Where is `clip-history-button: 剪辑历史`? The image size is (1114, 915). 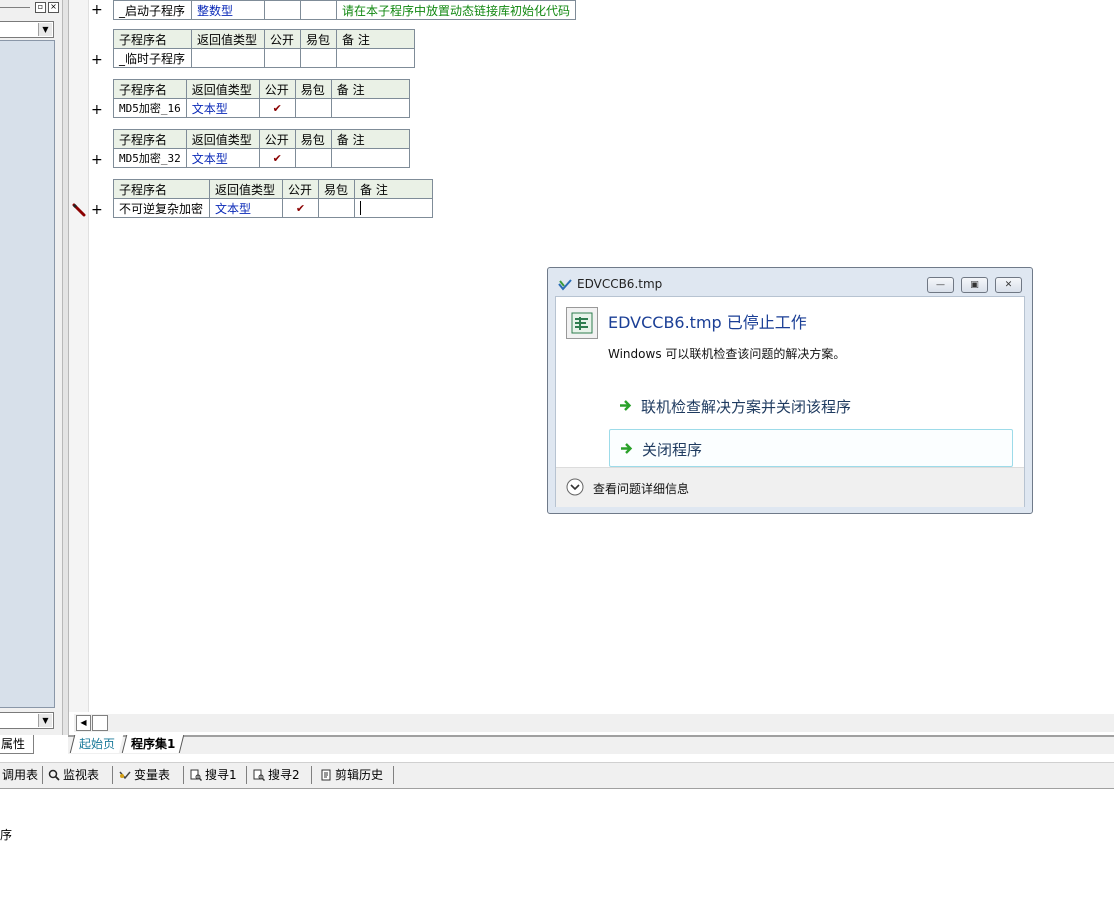 clip-history-button: 剪辑历史 is located at coordinates (351, 775).